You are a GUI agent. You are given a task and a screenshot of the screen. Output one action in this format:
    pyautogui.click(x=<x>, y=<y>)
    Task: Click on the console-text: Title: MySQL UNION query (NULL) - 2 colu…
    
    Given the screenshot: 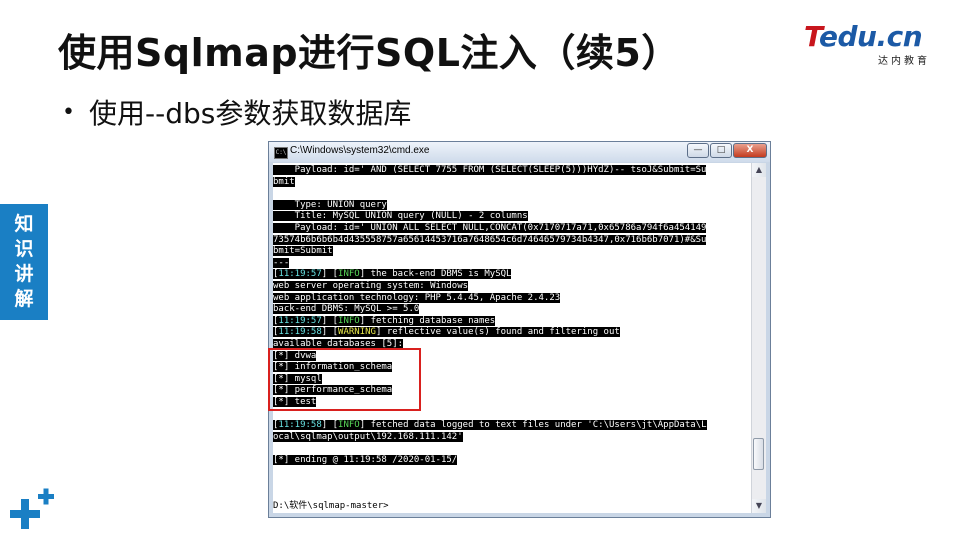 What is the action you would take?
    pyautogui.click(x=400, y=216)
    